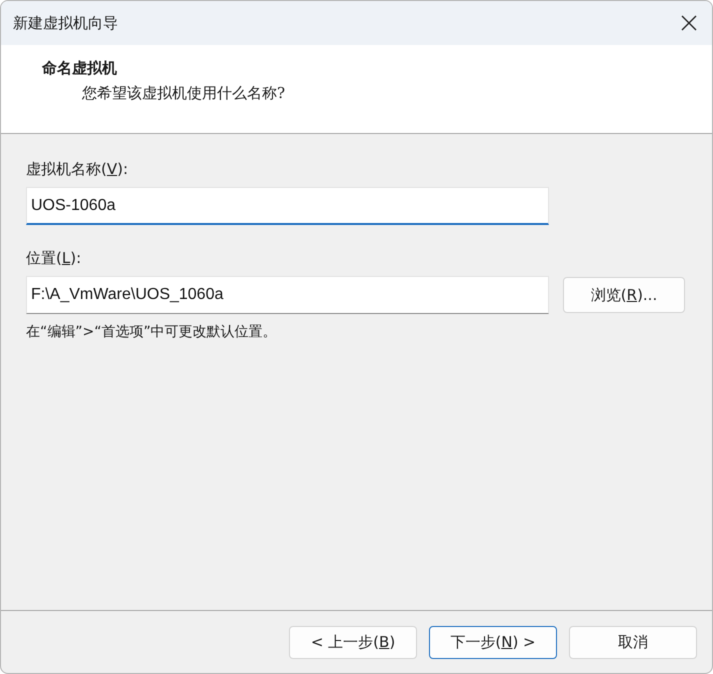  What do you see at coordinates (65, 23) in the screenshot?
I see `window-title: 新建虚拟机向导` at bounding box center [65, 23].